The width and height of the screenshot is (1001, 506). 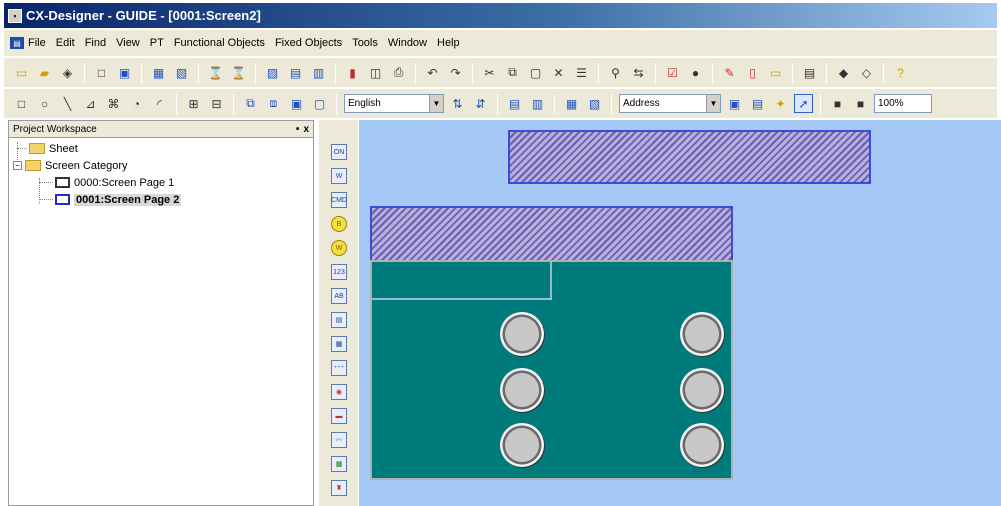 I want to click on tree-item-screen-page-1: 0000:Screen Page 1, so click(x=161, y=182).